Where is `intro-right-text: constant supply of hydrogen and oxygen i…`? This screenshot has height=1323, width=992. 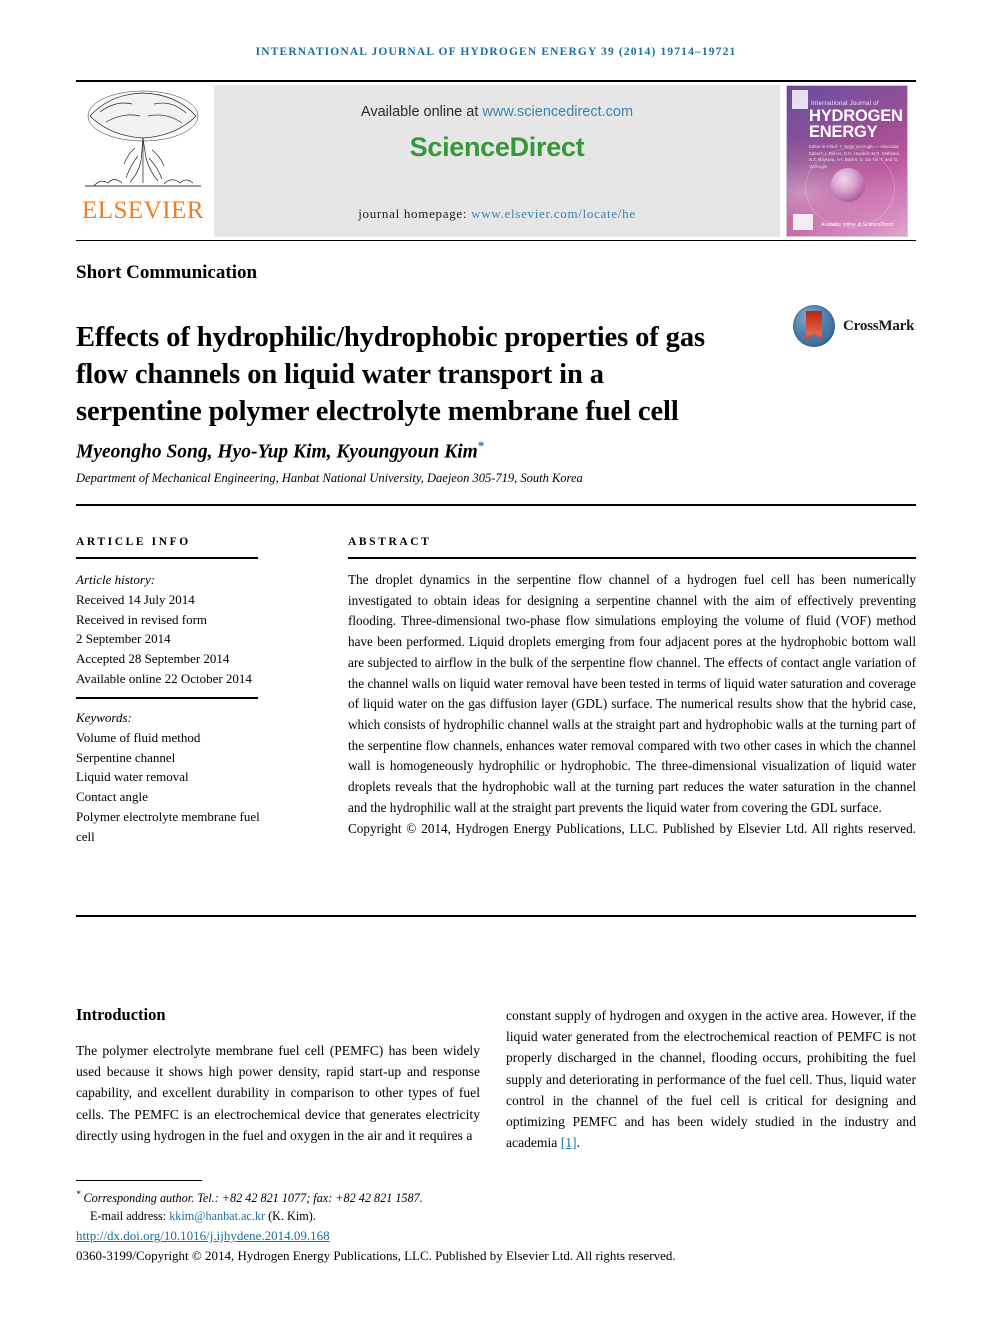 intro-right-text: constant supply of hydrogen and oxygen i… is located at coordinates (711, 1079).